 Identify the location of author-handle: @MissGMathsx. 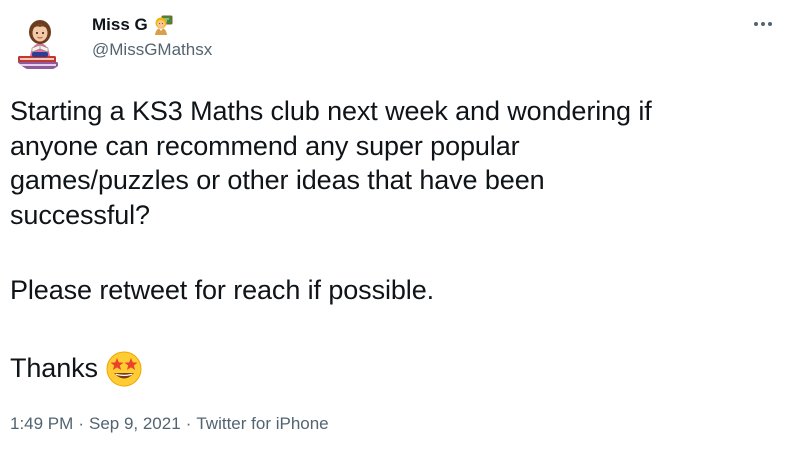
(152, 50).